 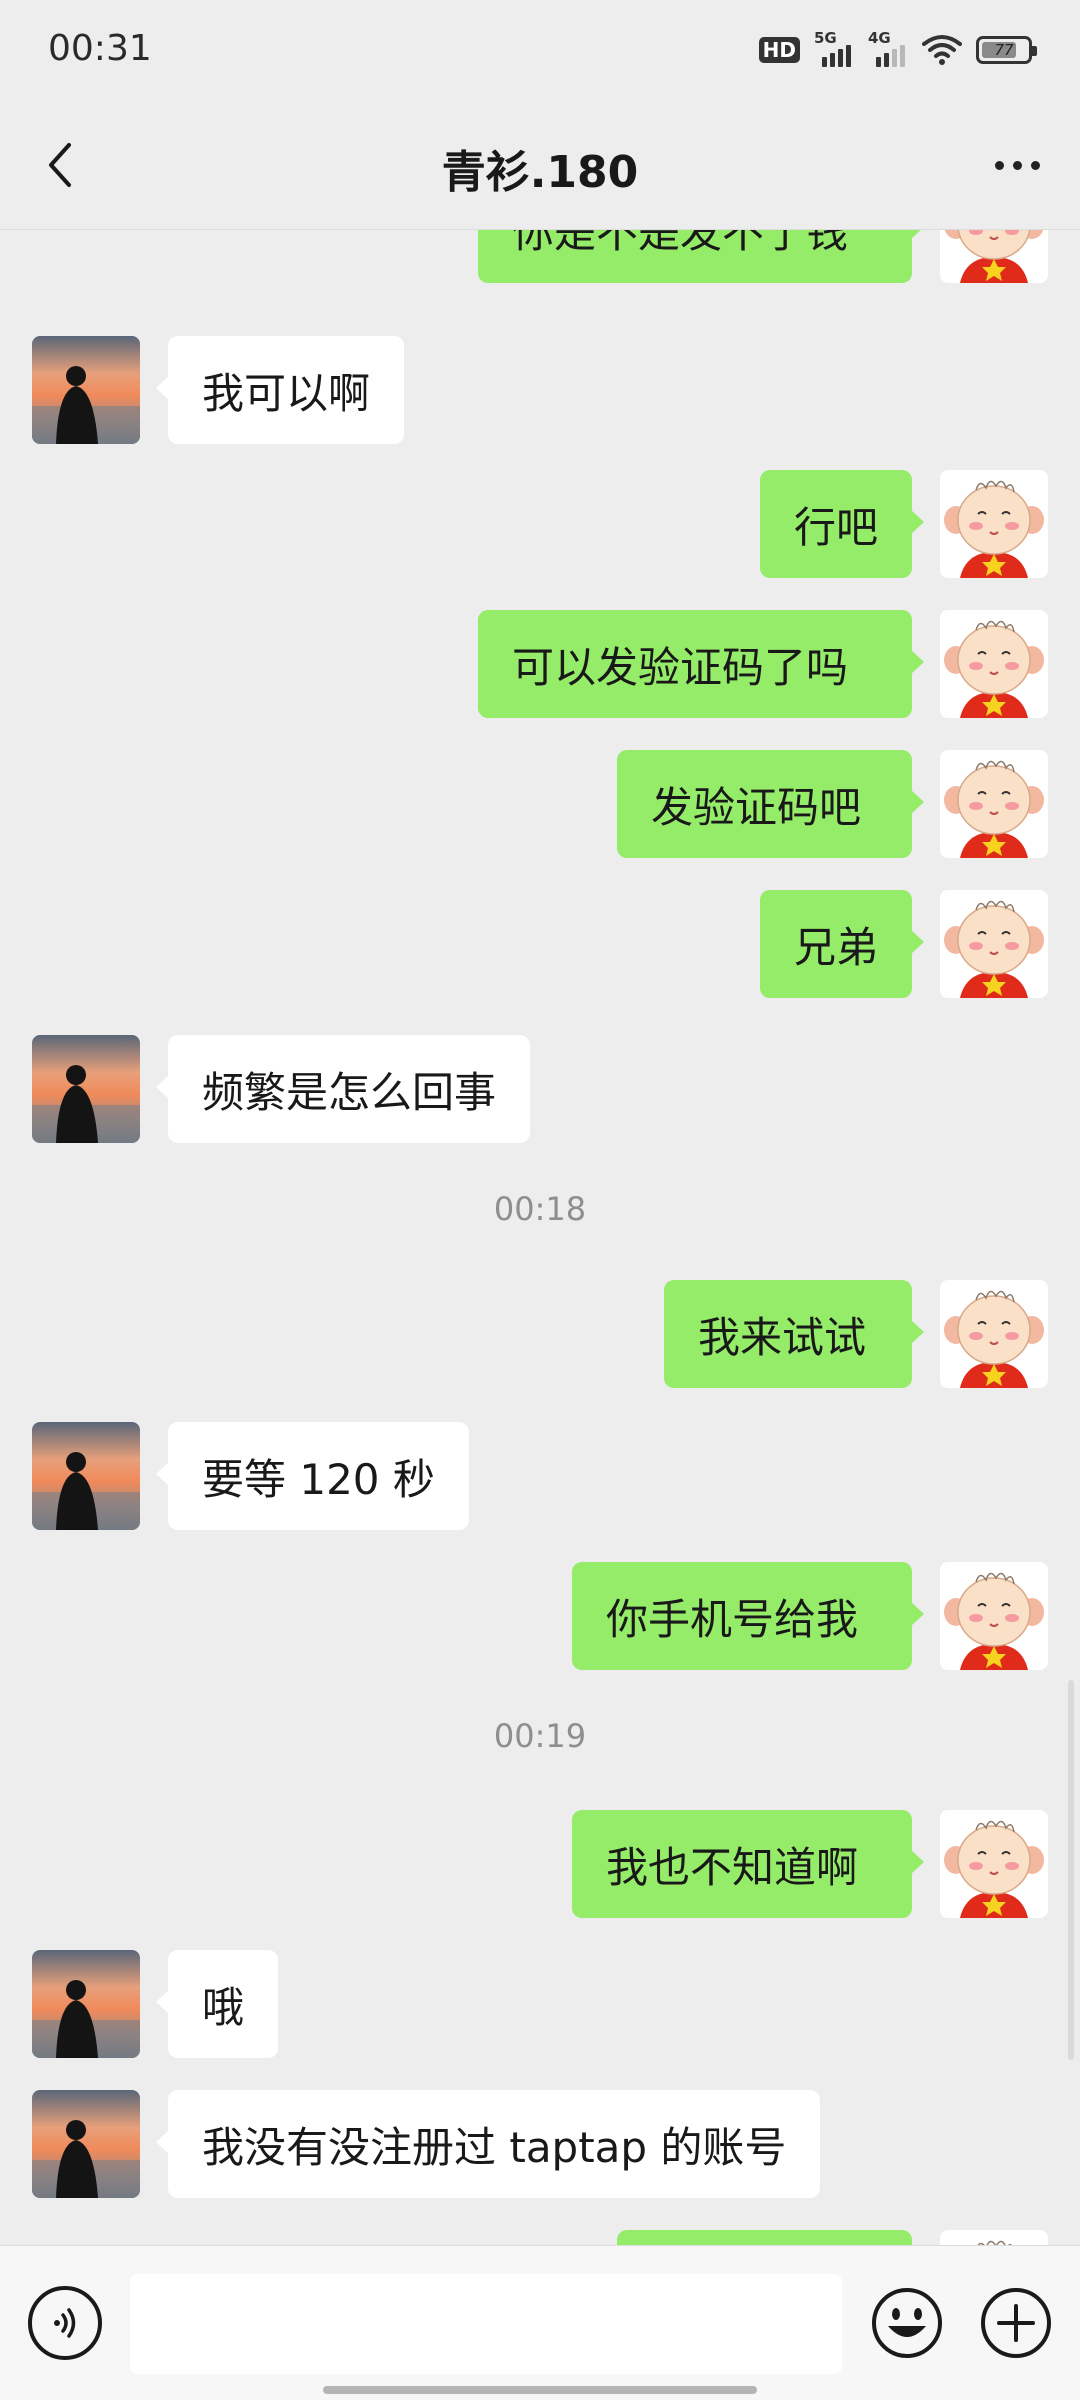 What do you see at coordinates (540, 2237) in the screenshot?
I see `sent-message` at bounding box center [540, 2237].